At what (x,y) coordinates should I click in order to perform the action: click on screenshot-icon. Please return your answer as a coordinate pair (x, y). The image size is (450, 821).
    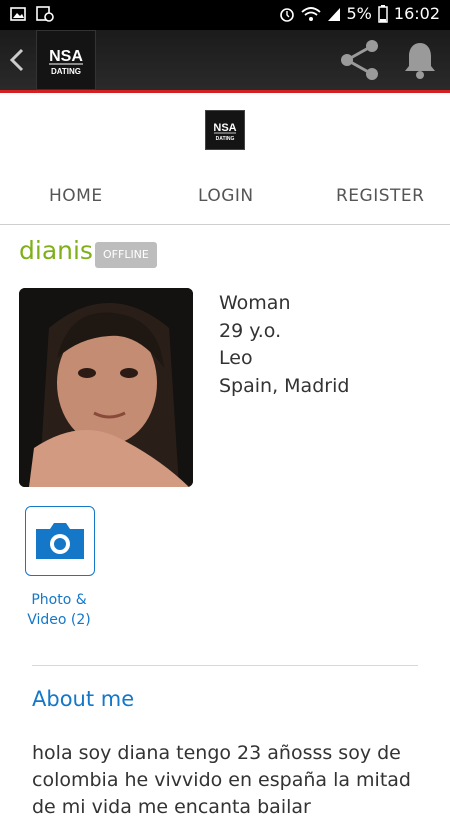
    Looking at the image, I should click on (45, 14).